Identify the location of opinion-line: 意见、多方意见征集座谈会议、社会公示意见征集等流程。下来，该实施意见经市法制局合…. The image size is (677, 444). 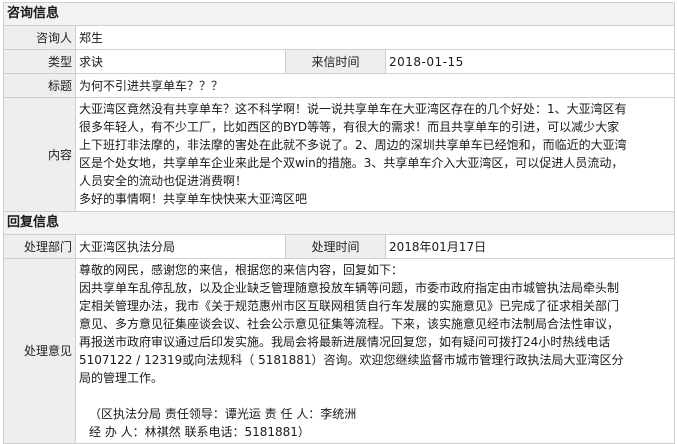
(349, 324).